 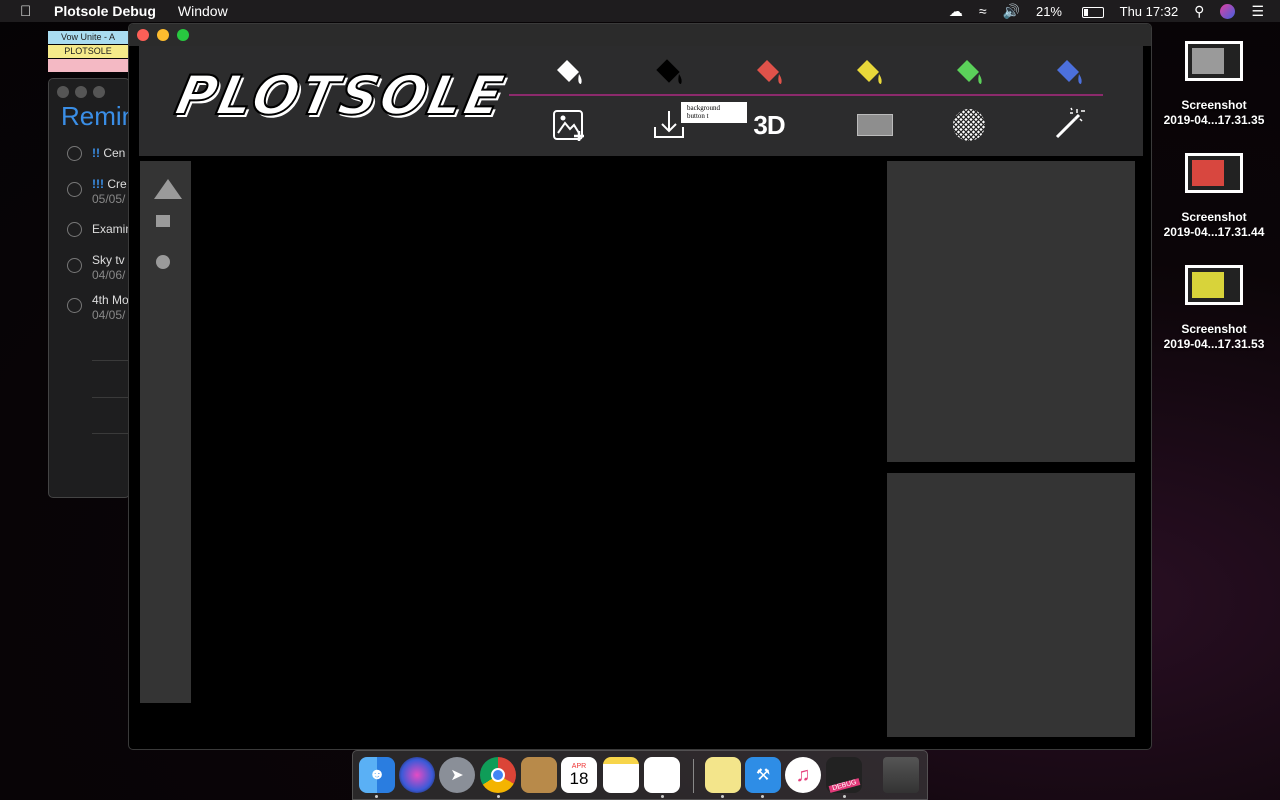 What do you see at coordinates (89, 235) in the screenshot?
I see `reminder-item: Examin` at bounding box center [89, 235].